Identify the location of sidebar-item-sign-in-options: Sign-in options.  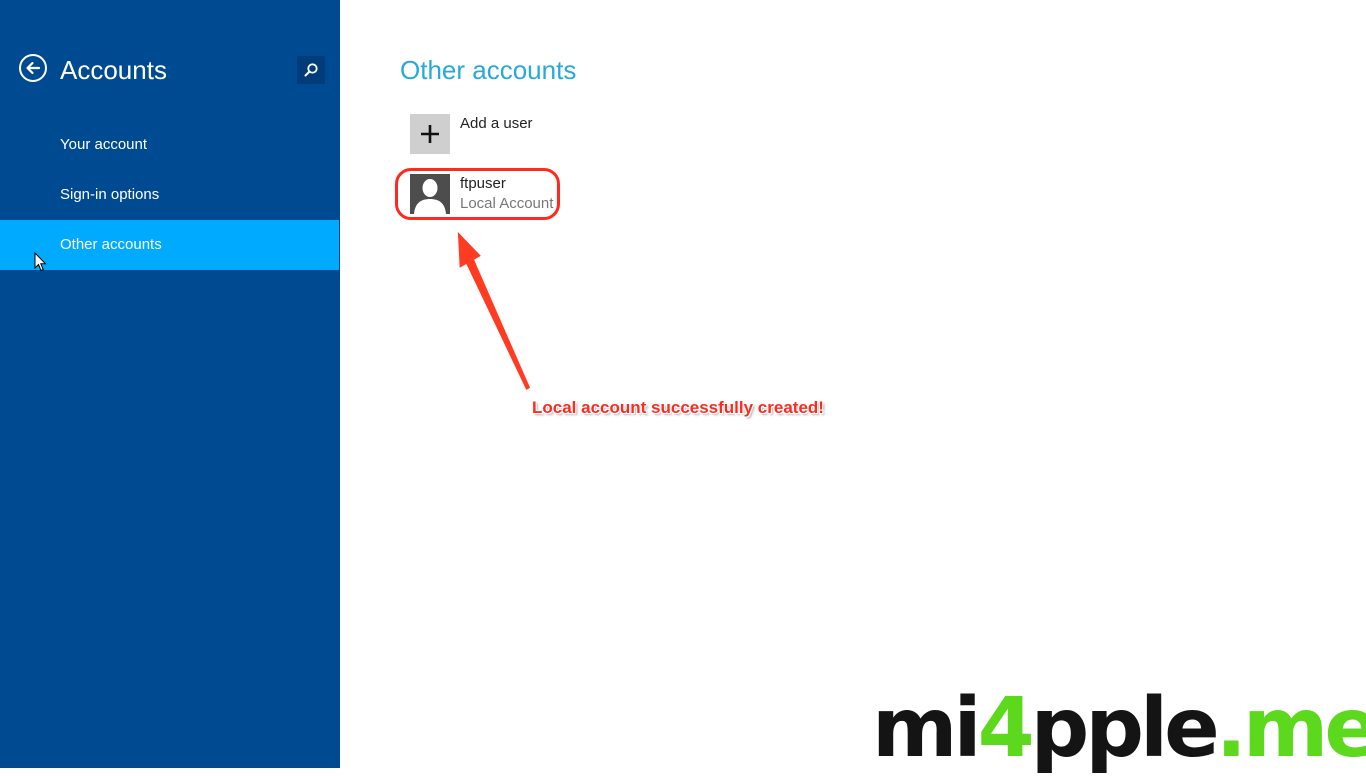
(170, 195).